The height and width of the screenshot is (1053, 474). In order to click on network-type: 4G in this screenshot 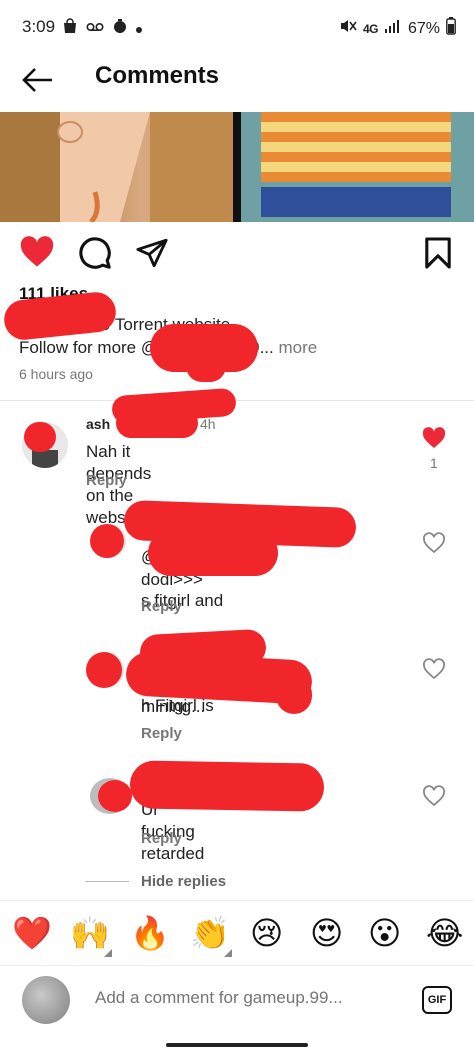, I will do `click(370, 28)`.